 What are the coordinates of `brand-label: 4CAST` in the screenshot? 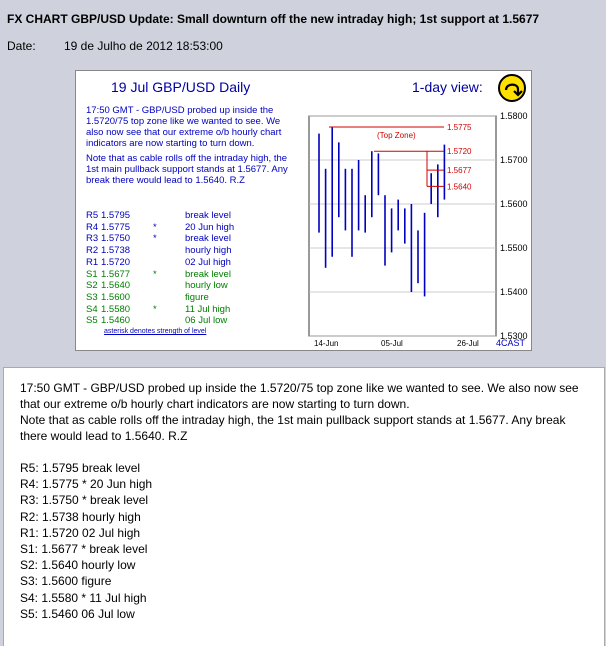 It's located at (511, 343).